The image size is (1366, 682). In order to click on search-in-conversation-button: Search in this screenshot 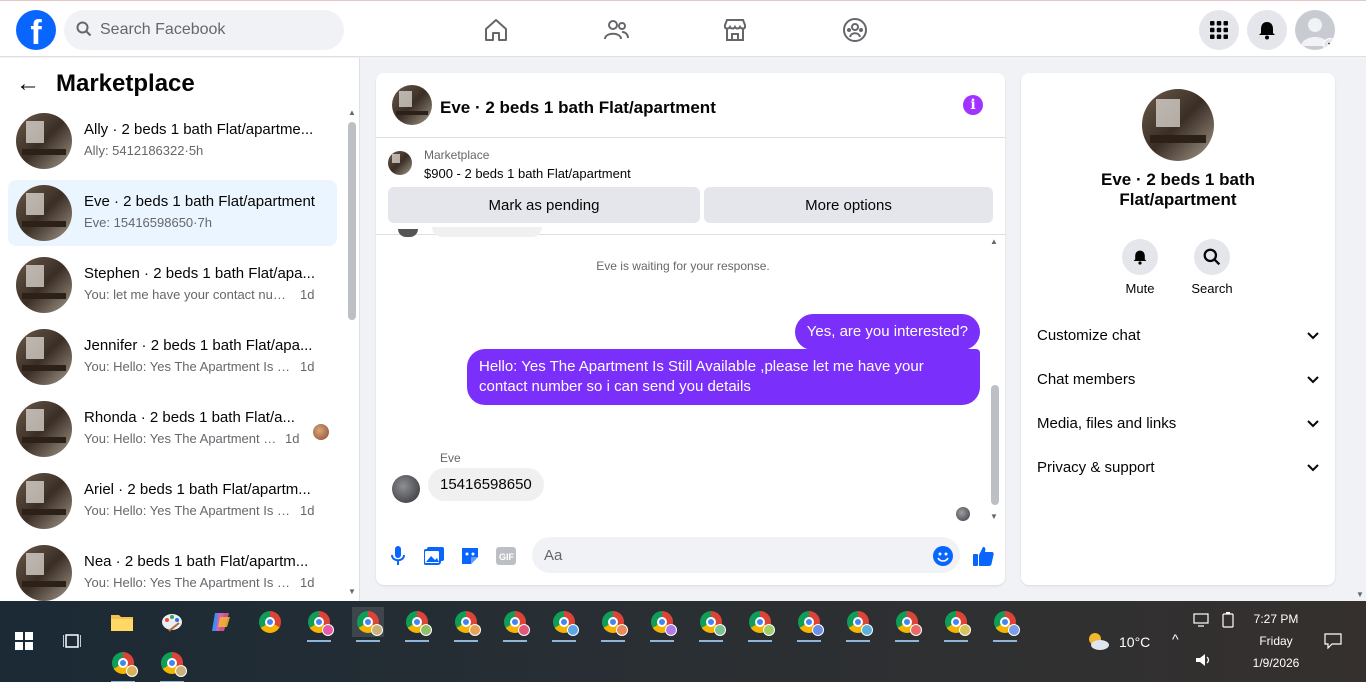, I will do `click(1212, 267)`.